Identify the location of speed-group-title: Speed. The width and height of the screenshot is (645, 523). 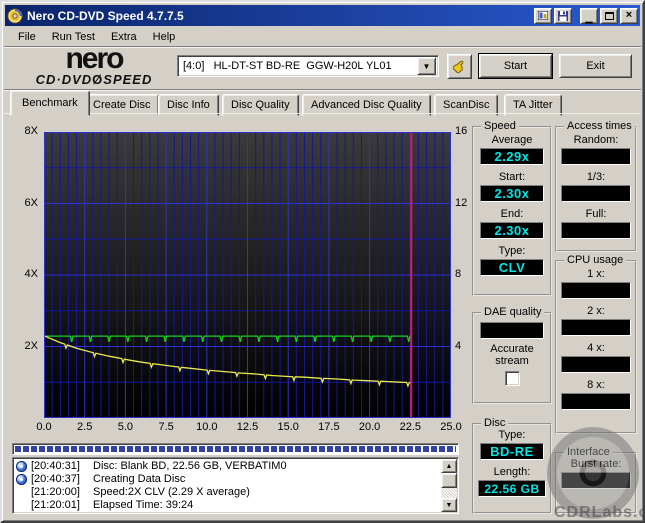
(500, 126).